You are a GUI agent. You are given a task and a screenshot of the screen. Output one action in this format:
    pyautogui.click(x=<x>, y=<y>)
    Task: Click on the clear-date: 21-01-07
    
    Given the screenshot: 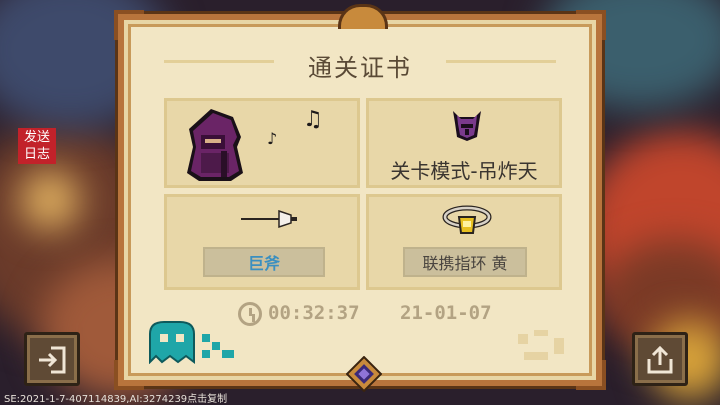 What is the action you would take?
    pyautogui.click(x=446, y=313)
    